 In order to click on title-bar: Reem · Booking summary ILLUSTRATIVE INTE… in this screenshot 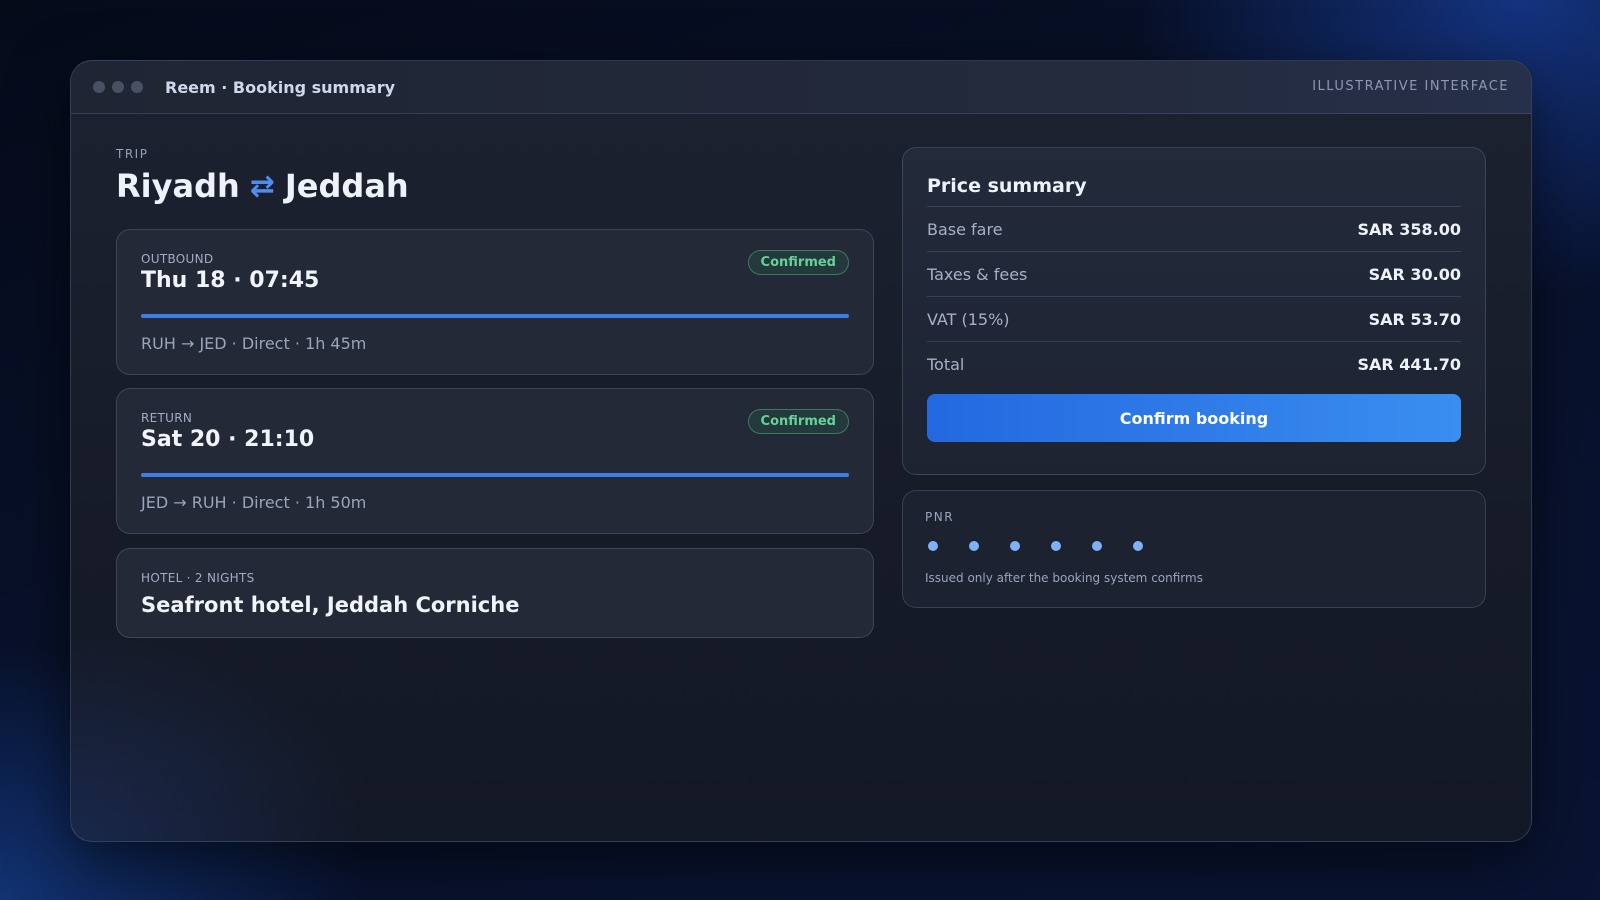, I will do `click(801, 87)`.